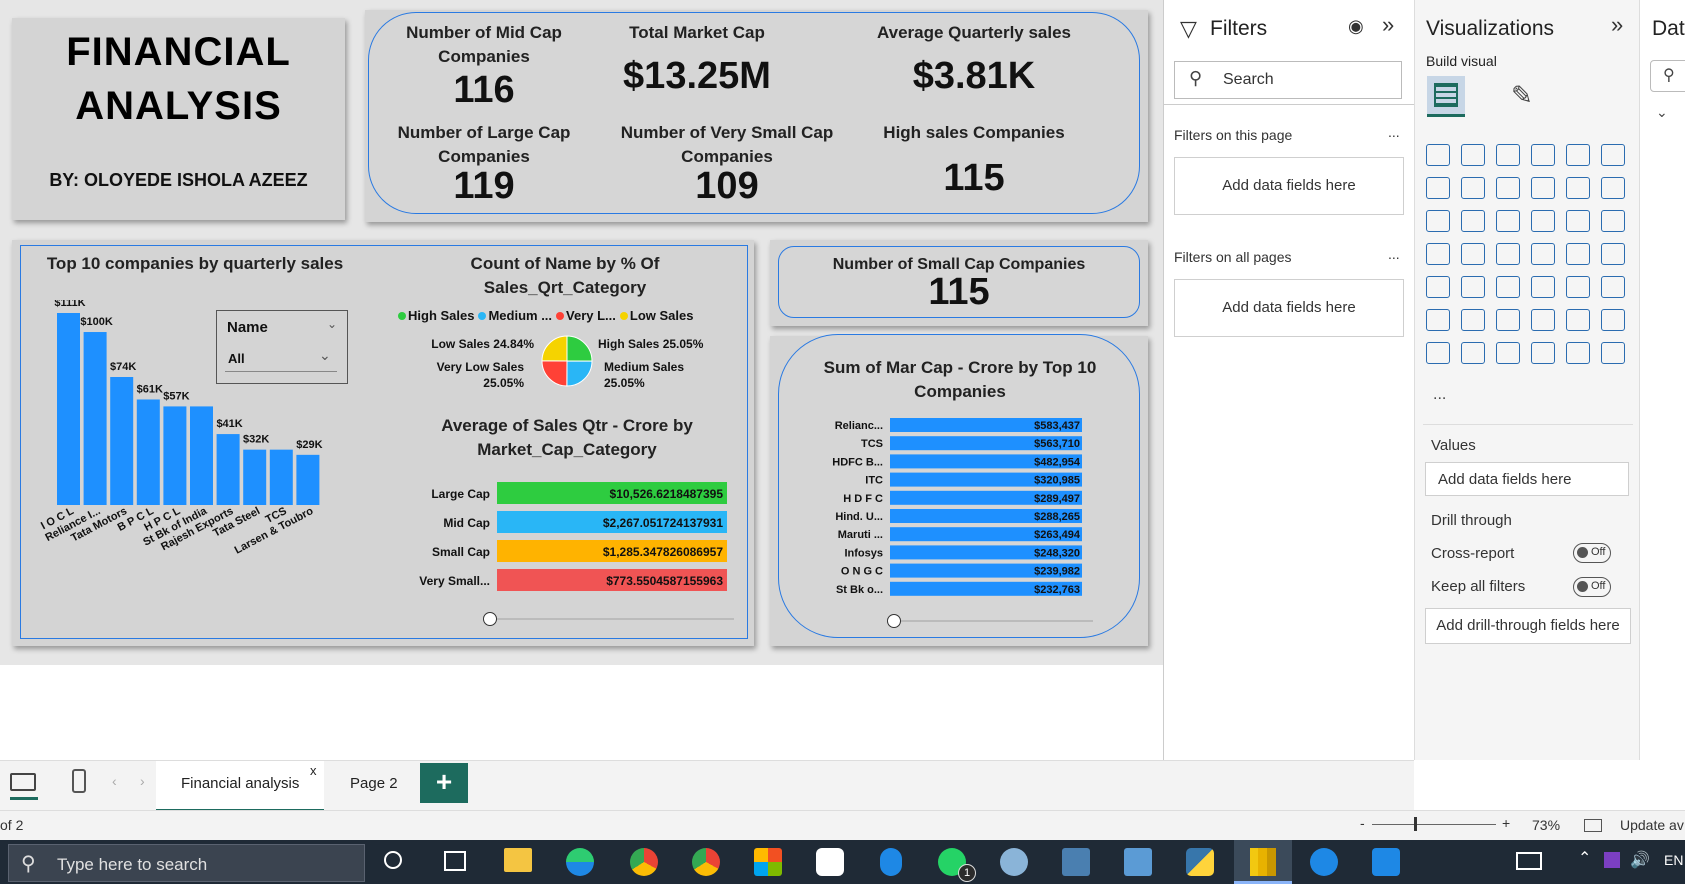  Describe the element at coordinates (580, 862) in the screenshot. I see `edge-icon` at that location.